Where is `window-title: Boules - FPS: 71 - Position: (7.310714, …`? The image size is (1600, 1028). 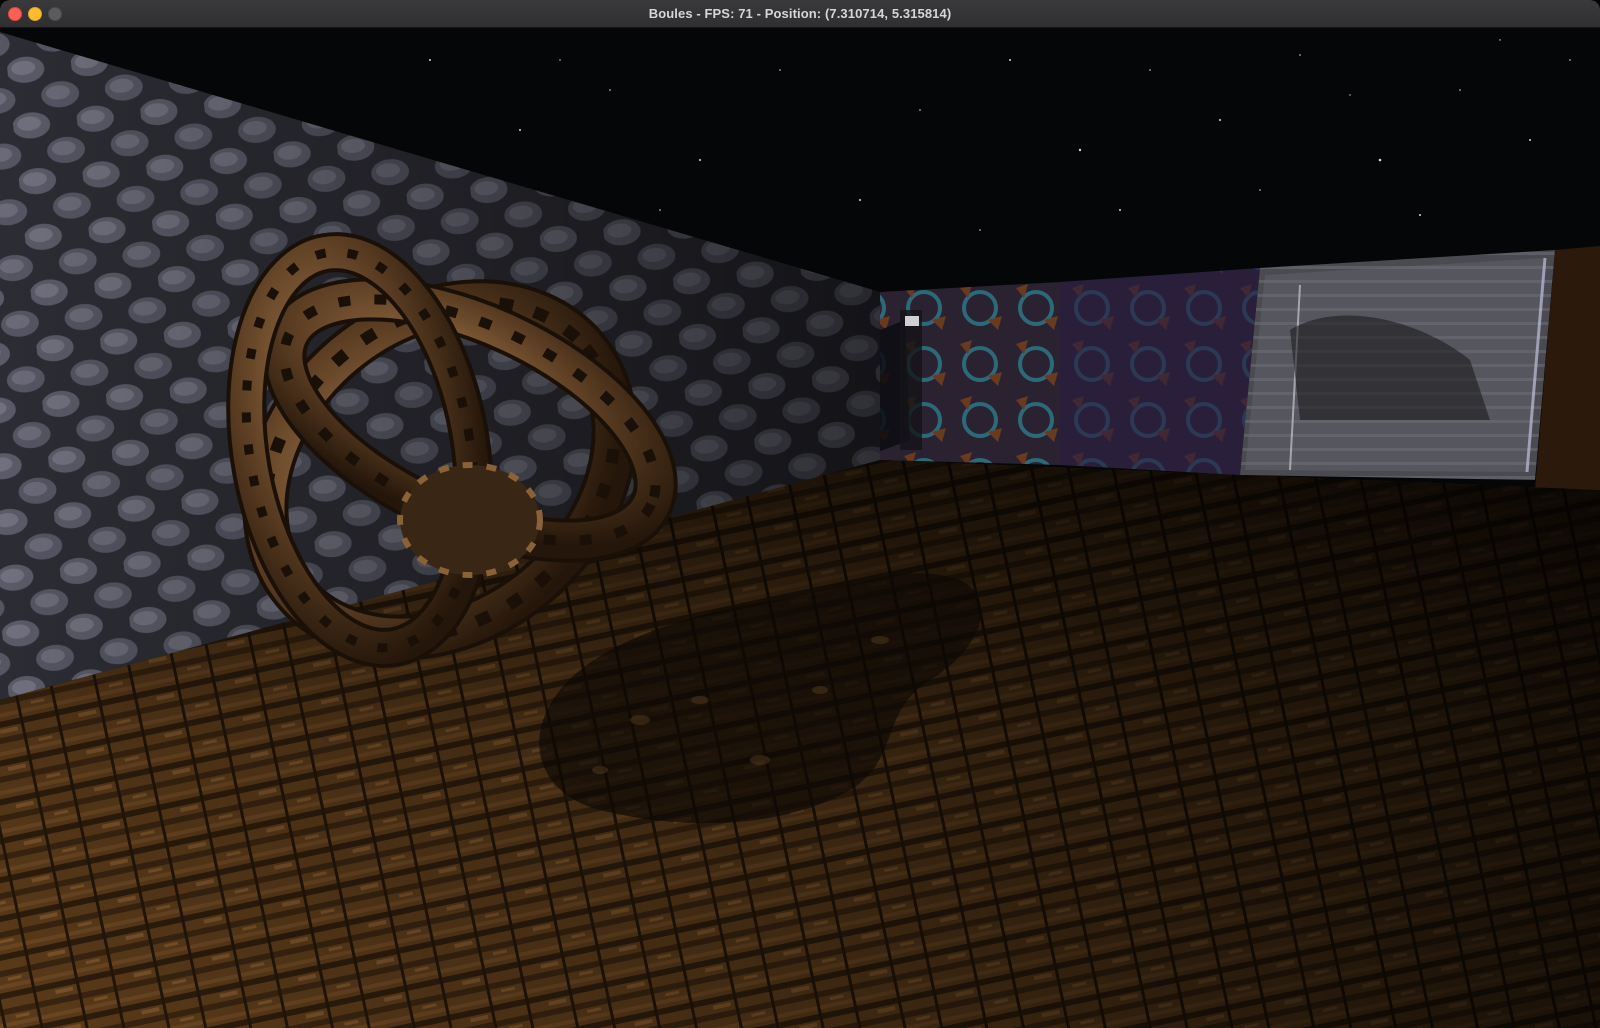 window-title: Boules - FPS: 71 - Position: (7.310714, … is located at coordinates (800, 13).